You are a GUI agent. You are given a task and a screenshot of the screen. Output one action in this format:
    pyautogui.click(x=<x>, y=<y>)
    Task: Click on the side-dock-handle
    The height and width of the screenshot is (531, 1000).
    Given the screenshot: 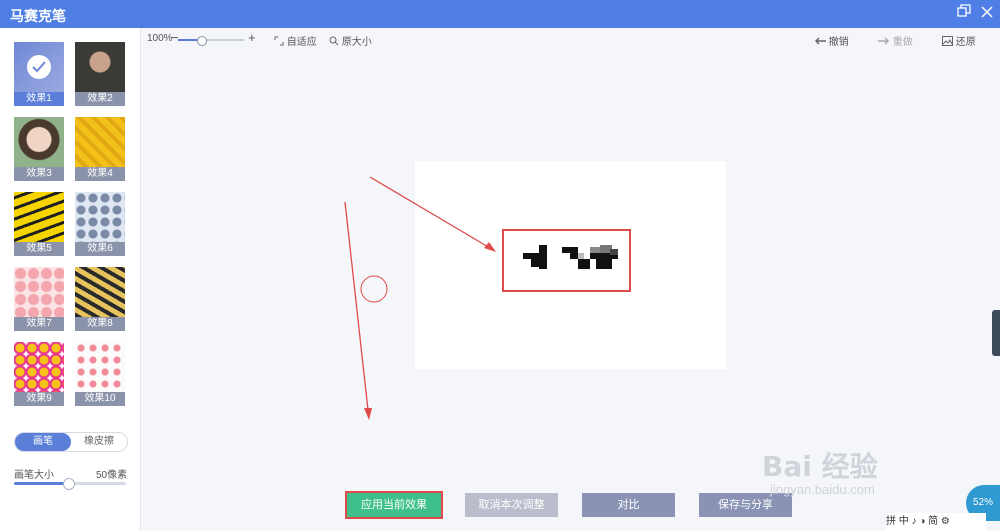 What is the action you would take?
    pyautogui.click(x=996, y=333)
    